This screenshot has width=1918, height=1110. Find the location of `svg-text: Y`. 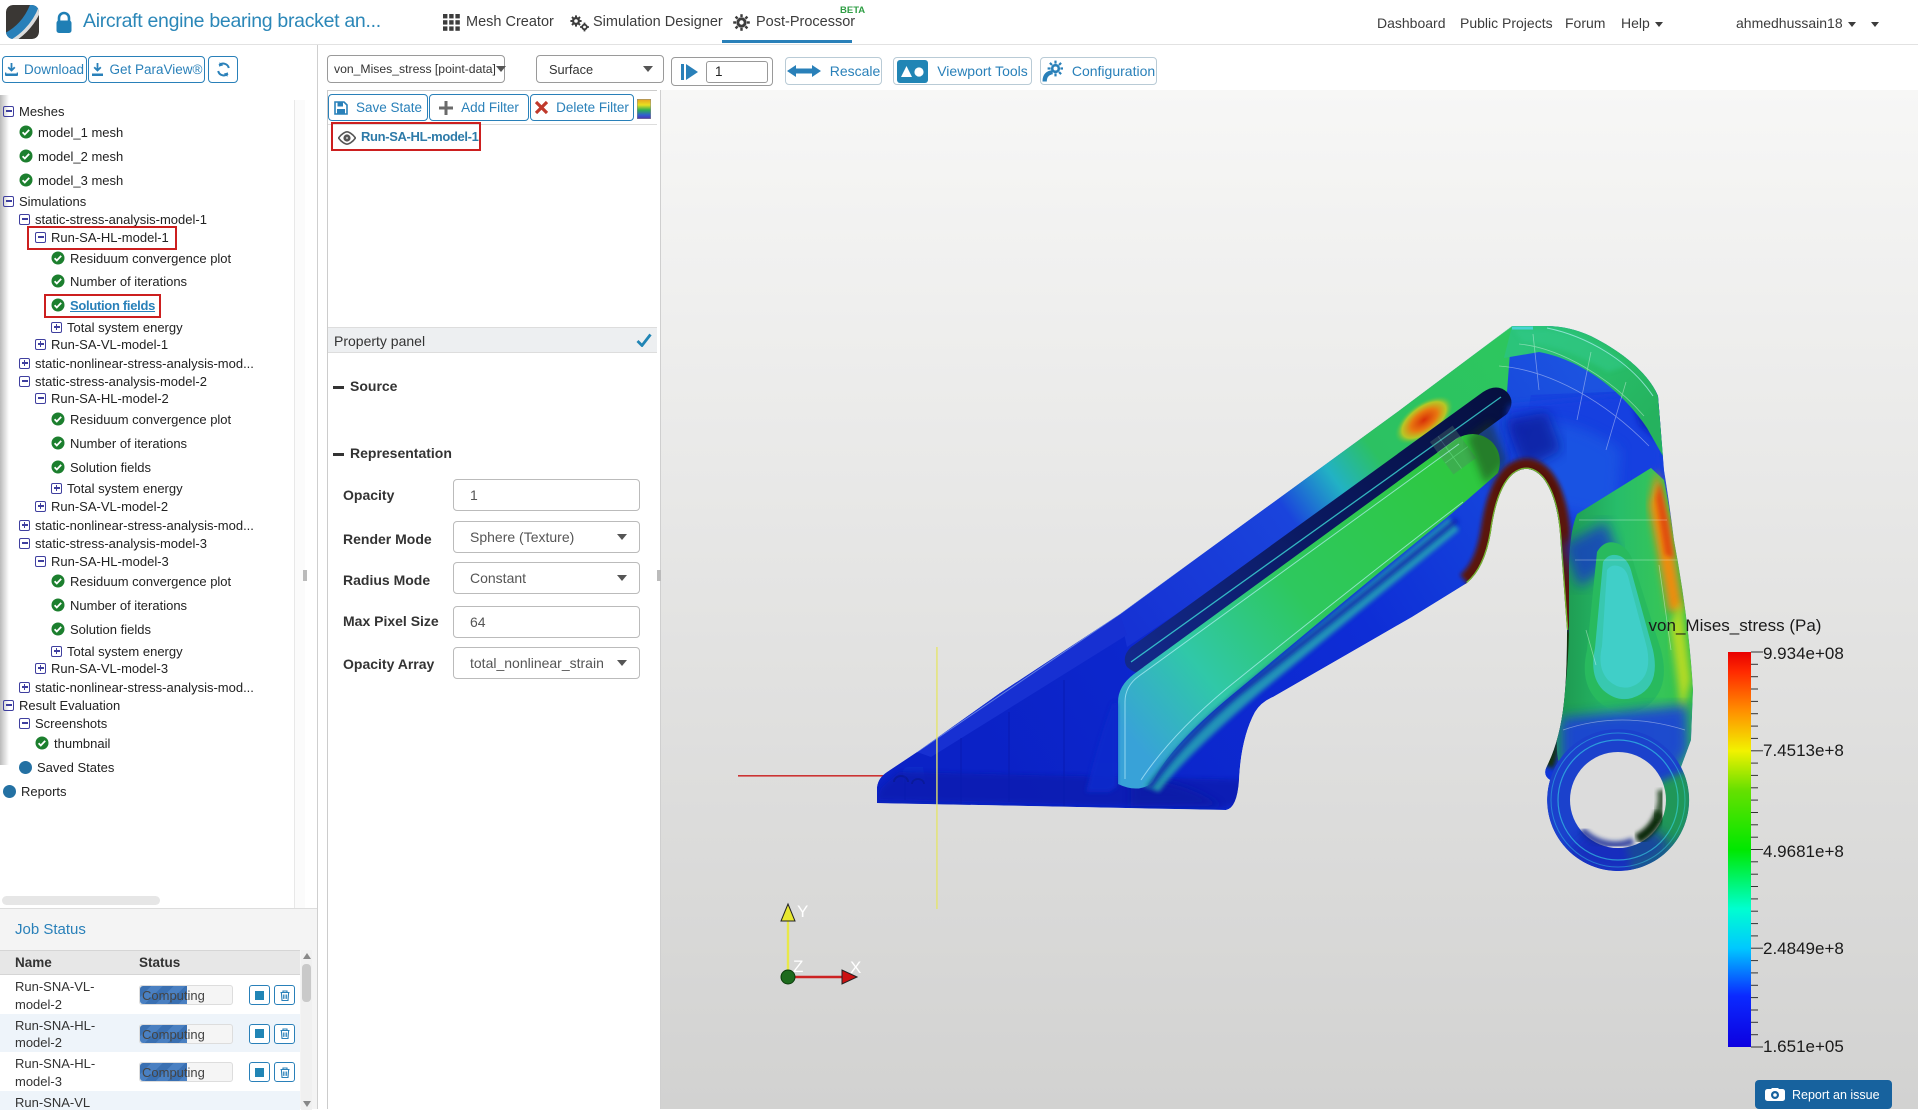

svg-text: Y is located at coordinates (802, 911).